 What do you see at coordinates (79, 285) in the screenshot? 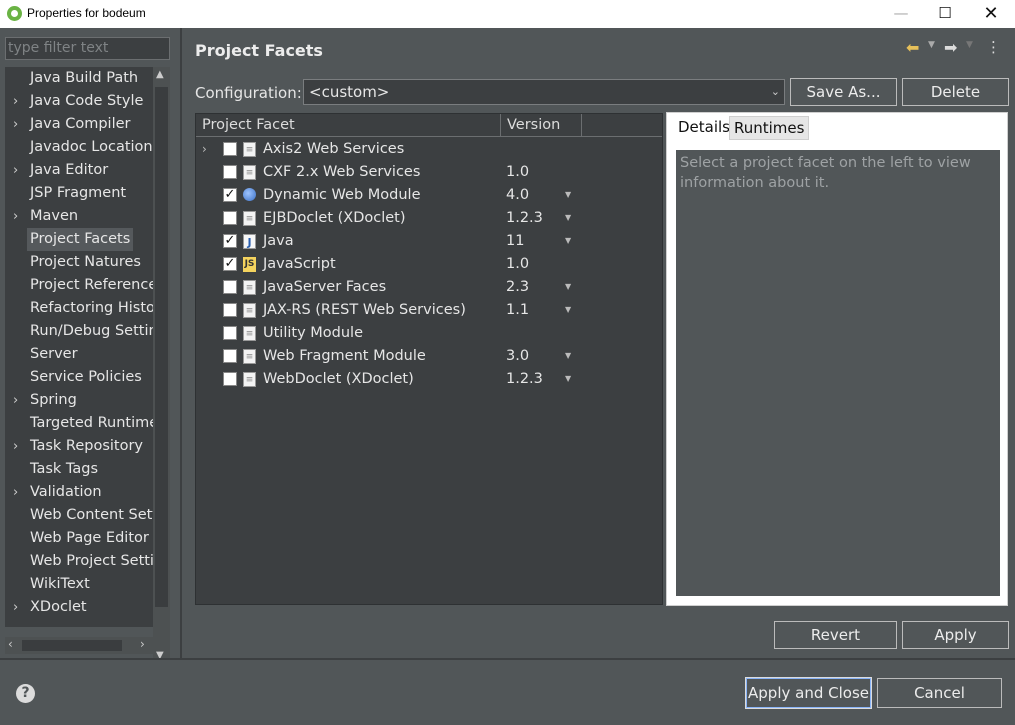
I see `tree-item: Project References` at bounding box center [79, 285].